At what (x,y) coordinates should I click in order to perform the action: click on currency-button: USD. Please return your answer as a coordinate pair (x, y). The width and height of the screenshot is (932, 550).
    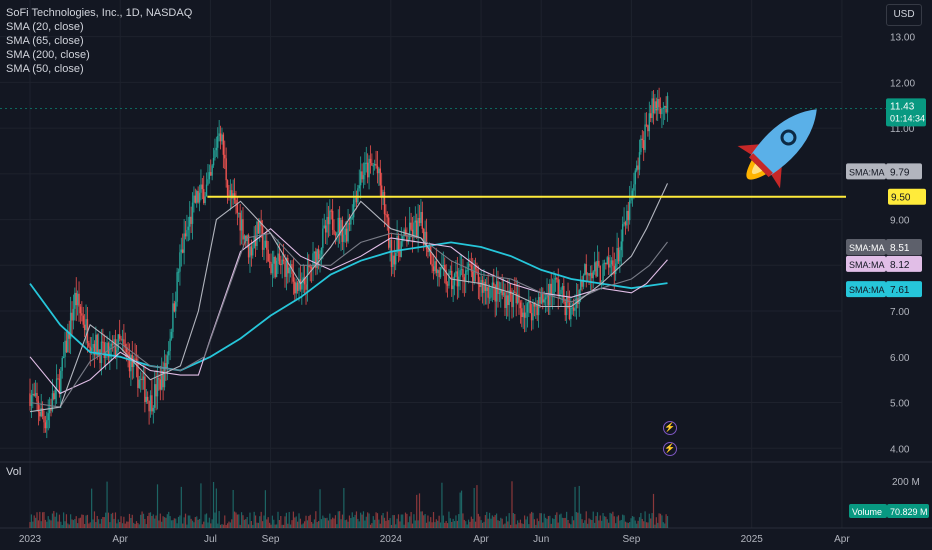
    Looking at the image, I should click on (904, 15).